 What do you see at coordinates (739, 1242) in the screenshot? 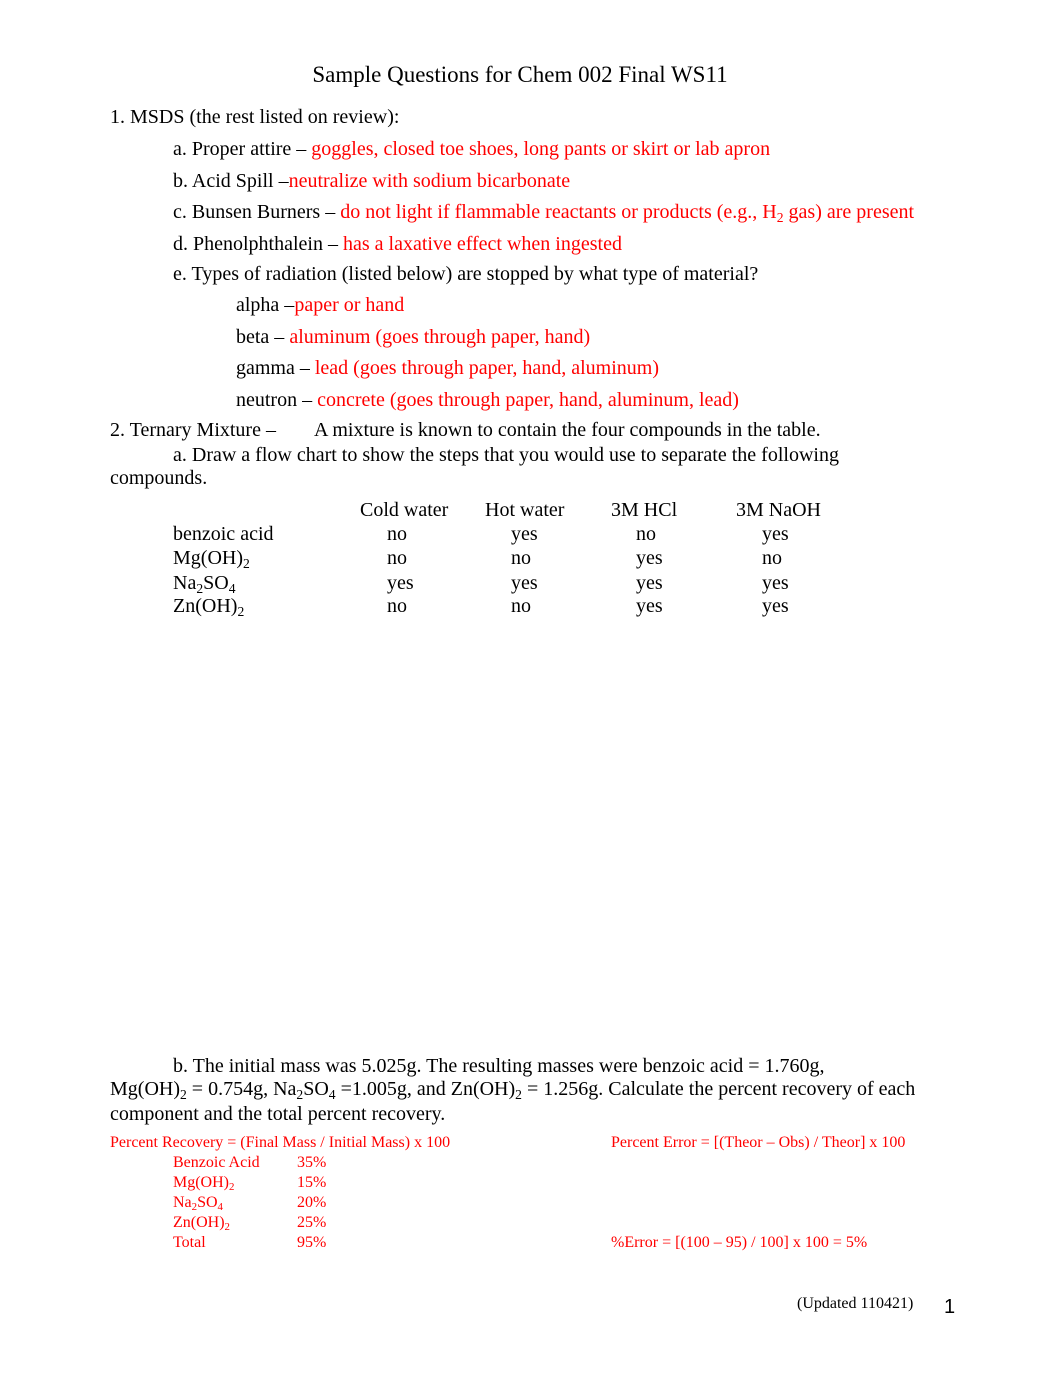
I see `error-calculation: %Error = [(100 – 95) / 100] x 100 = 5%` at bounding box center [739, 1242].